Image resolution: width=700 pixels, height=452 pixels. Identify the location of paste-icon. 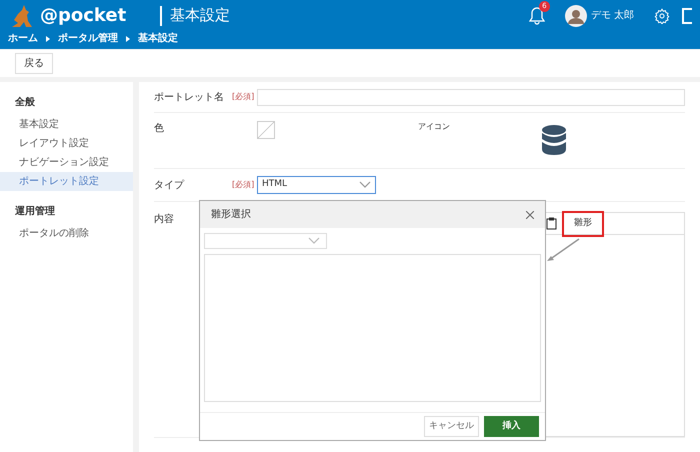
(551, 223).